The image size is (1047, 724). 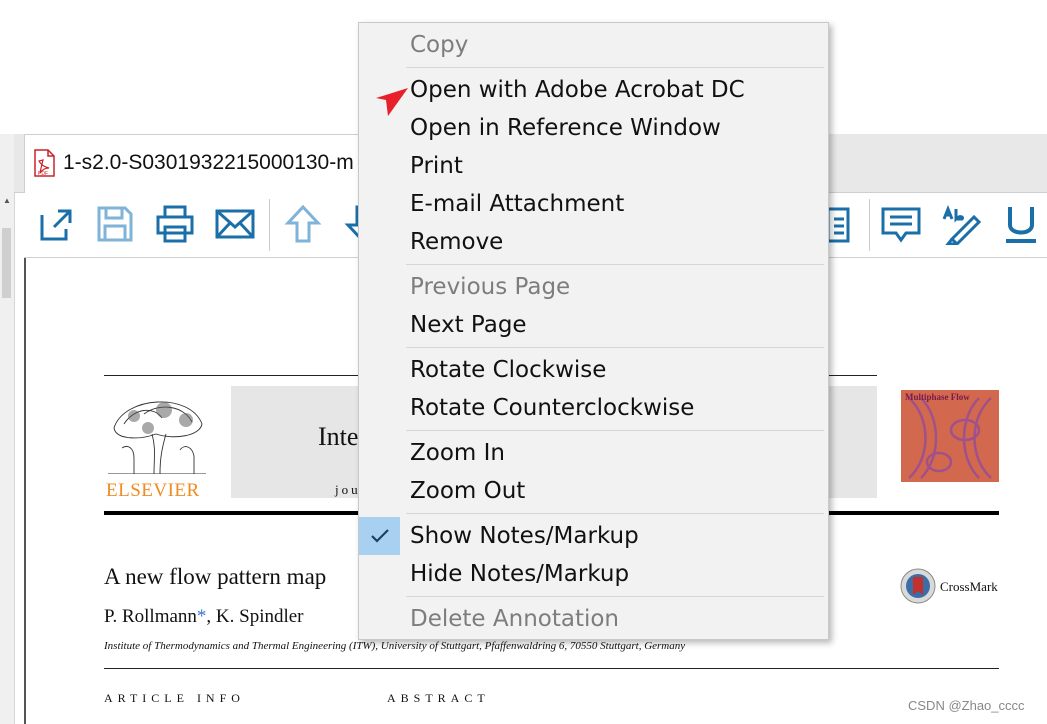 What do you see at coordinates (438, 698) in the screenshot?
I see `abstract-heading: ABSTRACT` at bounding box center [438, 698].